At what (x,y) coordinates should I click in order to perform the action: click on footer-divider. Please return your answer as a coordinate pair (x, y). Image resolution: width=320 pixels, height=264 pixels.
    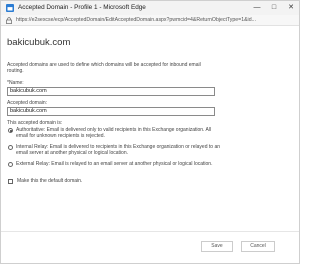
    Looking at the image, I should click on (150, 231).